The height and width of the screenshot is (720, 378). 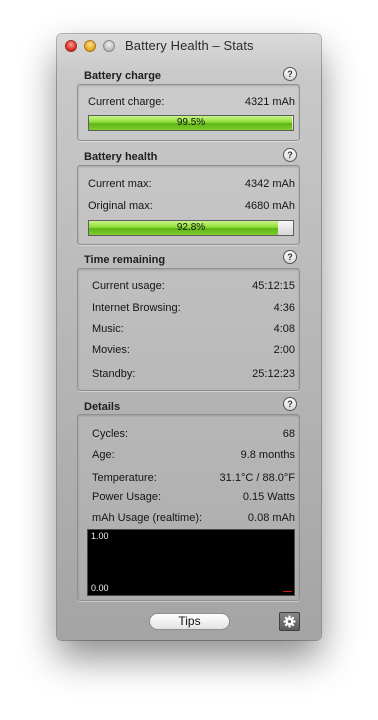 I want to click on details-row-label: Cycles:, so click(x=110, y=434).